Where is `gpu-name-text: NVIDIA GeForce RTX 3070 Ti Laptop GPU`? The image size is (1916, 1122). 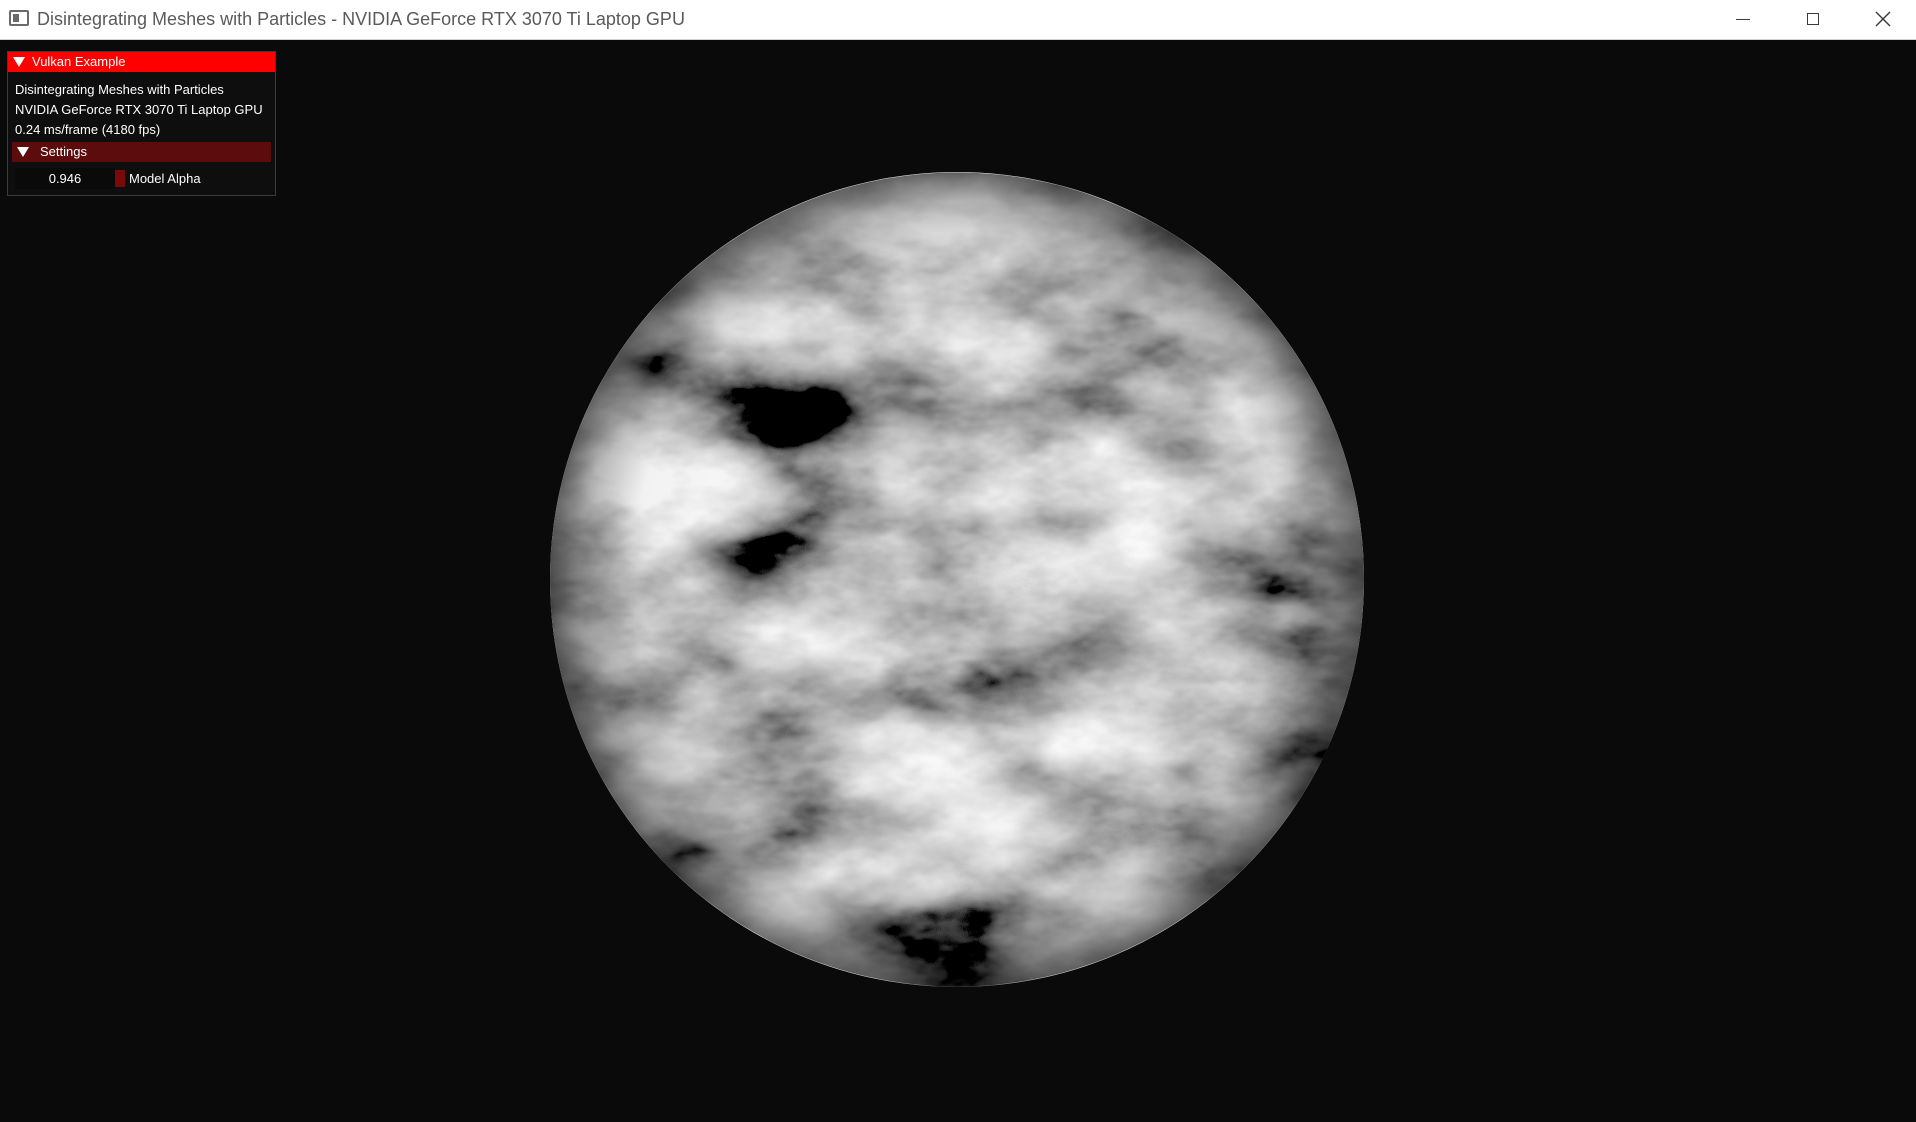 gpu-name-text: NVIDIA GeForce RTX 3070 Ti Laptop GPU is located at coordinates (139, 109).